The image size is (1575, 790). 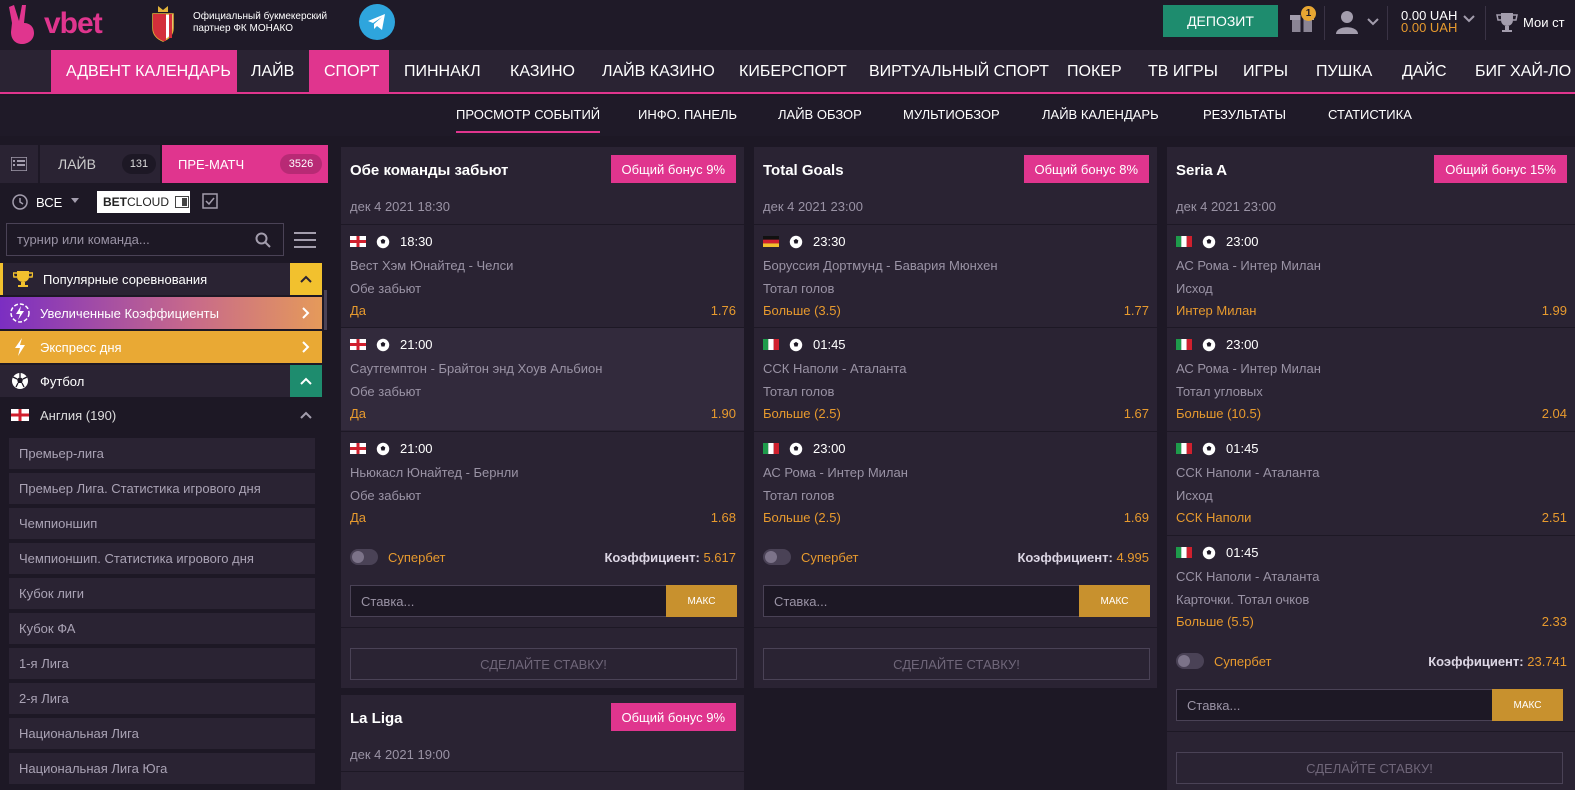 I want to click on nav-item-esports: КИБЕРСПОРТ, so click(x=793, y=72).